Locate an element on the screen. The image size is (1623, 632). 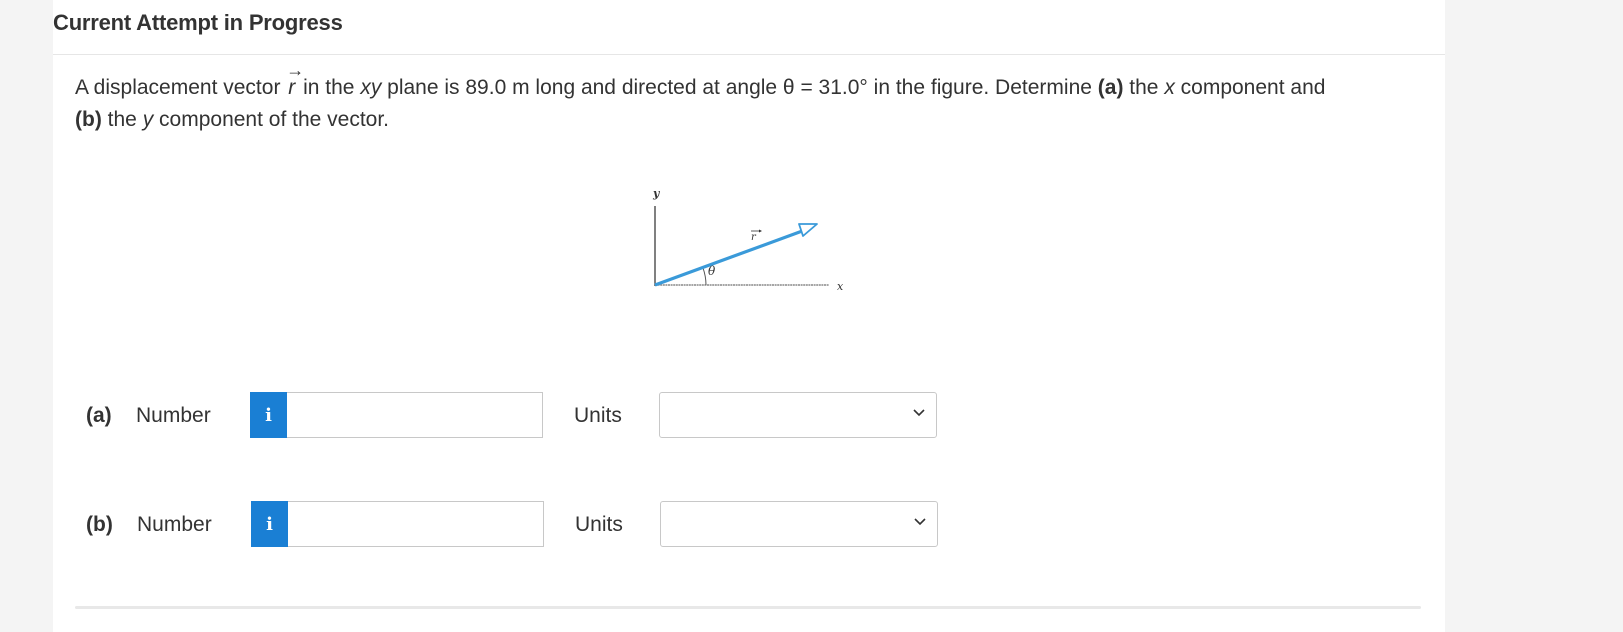
vector-r-line is located at coordinates (730, 257).